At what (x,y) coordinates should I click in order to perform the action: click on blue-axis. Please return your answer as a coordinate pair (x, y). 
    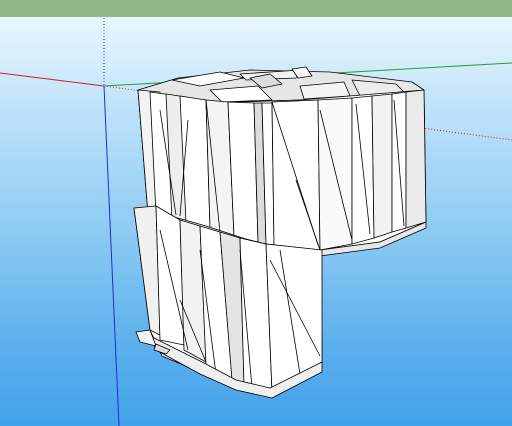
    Looking at the image, I should click on (111, 255).